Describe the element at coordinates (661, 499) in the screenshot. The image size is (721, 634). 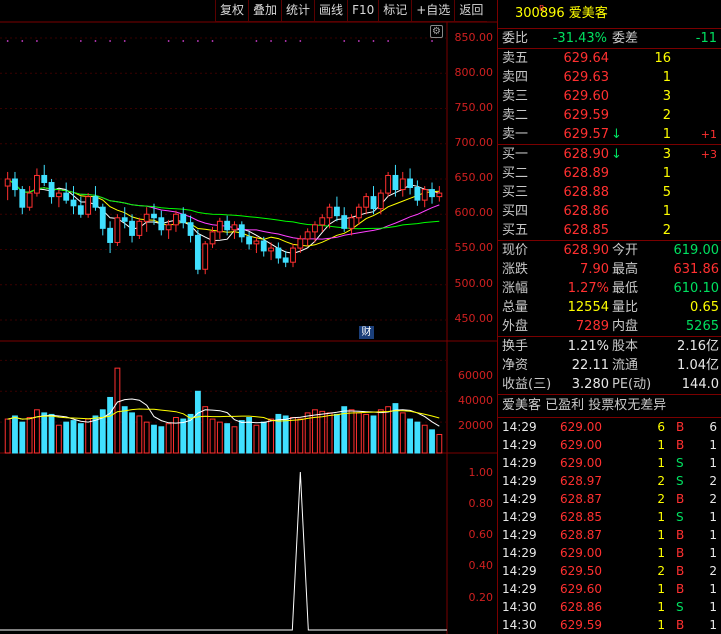
I see `tick-volume: 2` at that location.